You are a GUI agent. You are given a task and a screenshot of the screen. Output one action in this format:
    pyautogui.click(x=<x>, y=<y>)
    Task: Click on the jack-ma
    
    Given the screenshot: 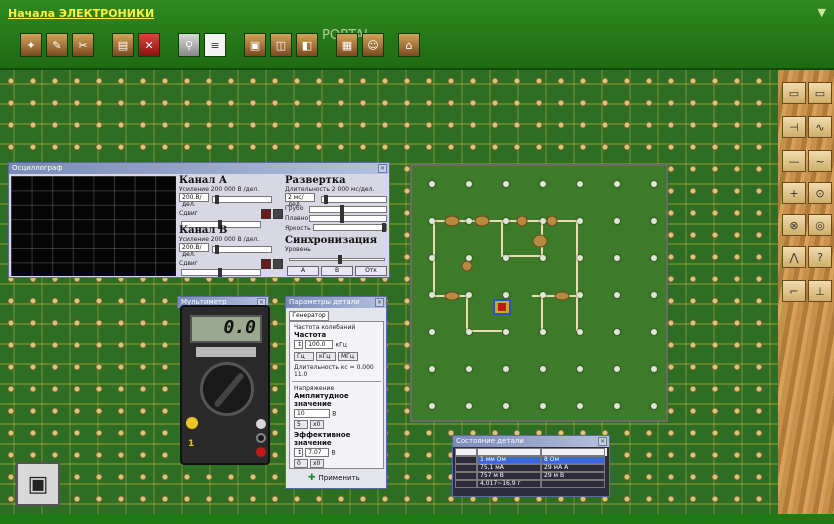 What is the action you would take?
    pyautogui.click(x=261, y=452)
    